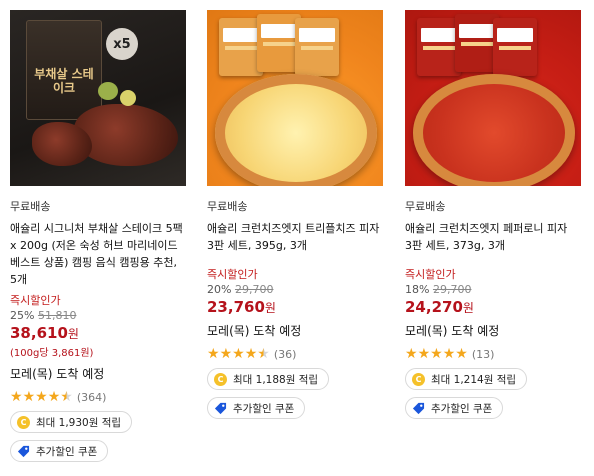  Describe the element at coordinates (22, 315) in the screenshot. I see `discount-percent: 25%` at that location.